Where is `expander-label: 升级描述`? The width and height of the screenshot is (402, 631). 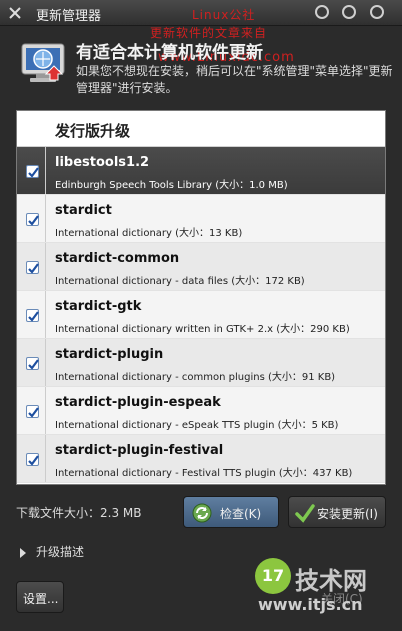 expander-label: 升级描述 is located at coordinates (60, 552).